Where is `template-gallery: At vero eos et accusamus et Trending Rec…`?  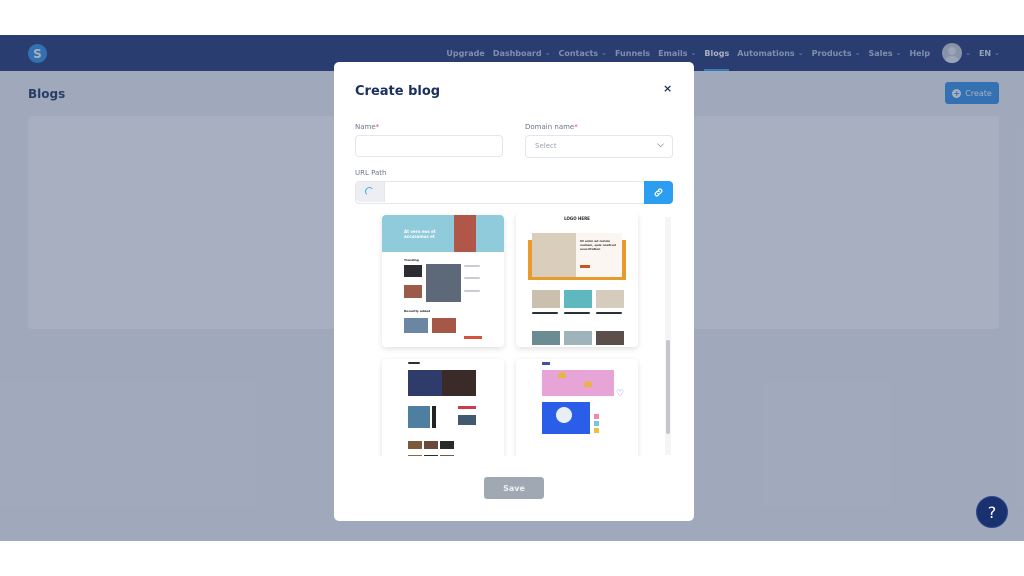
template-gallery: At vero eos et accusamus et Trending Rec… is located at coordinates (514, 334).